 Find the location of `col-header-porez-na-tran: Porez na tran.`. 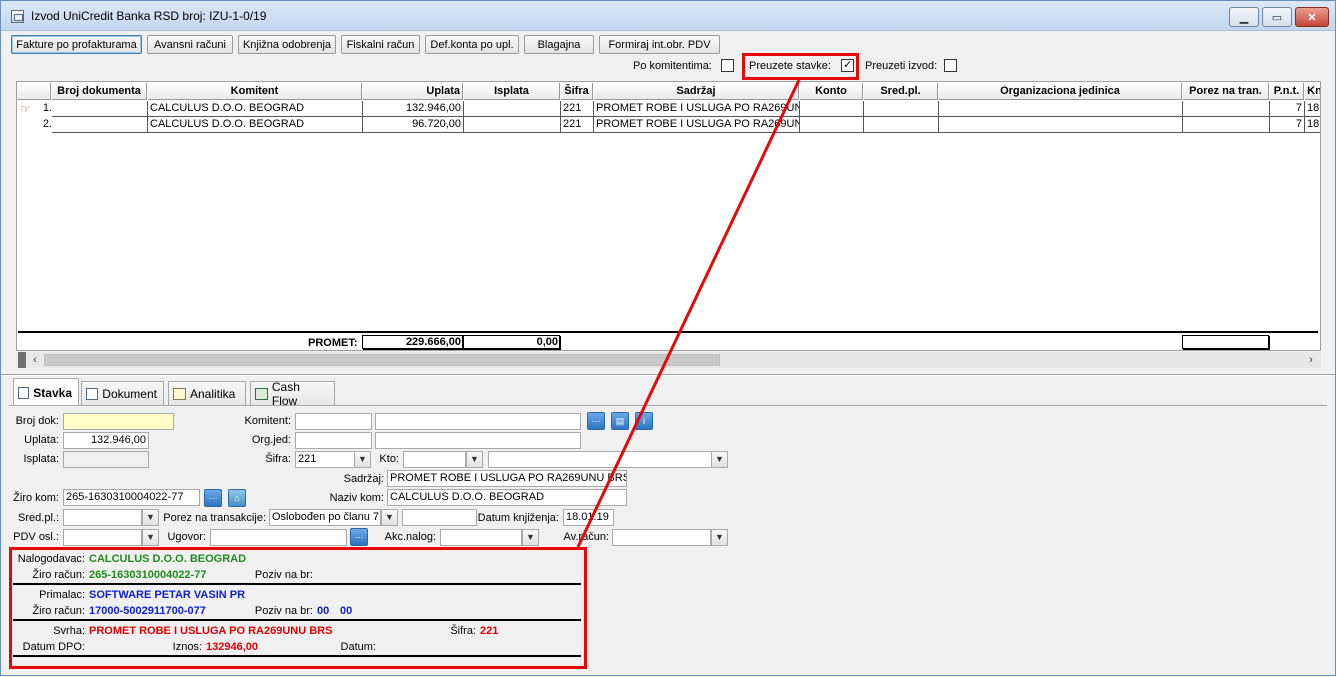

col-header-porez-na-tran: Porez na tran. is located at coordinates (1226, 91).